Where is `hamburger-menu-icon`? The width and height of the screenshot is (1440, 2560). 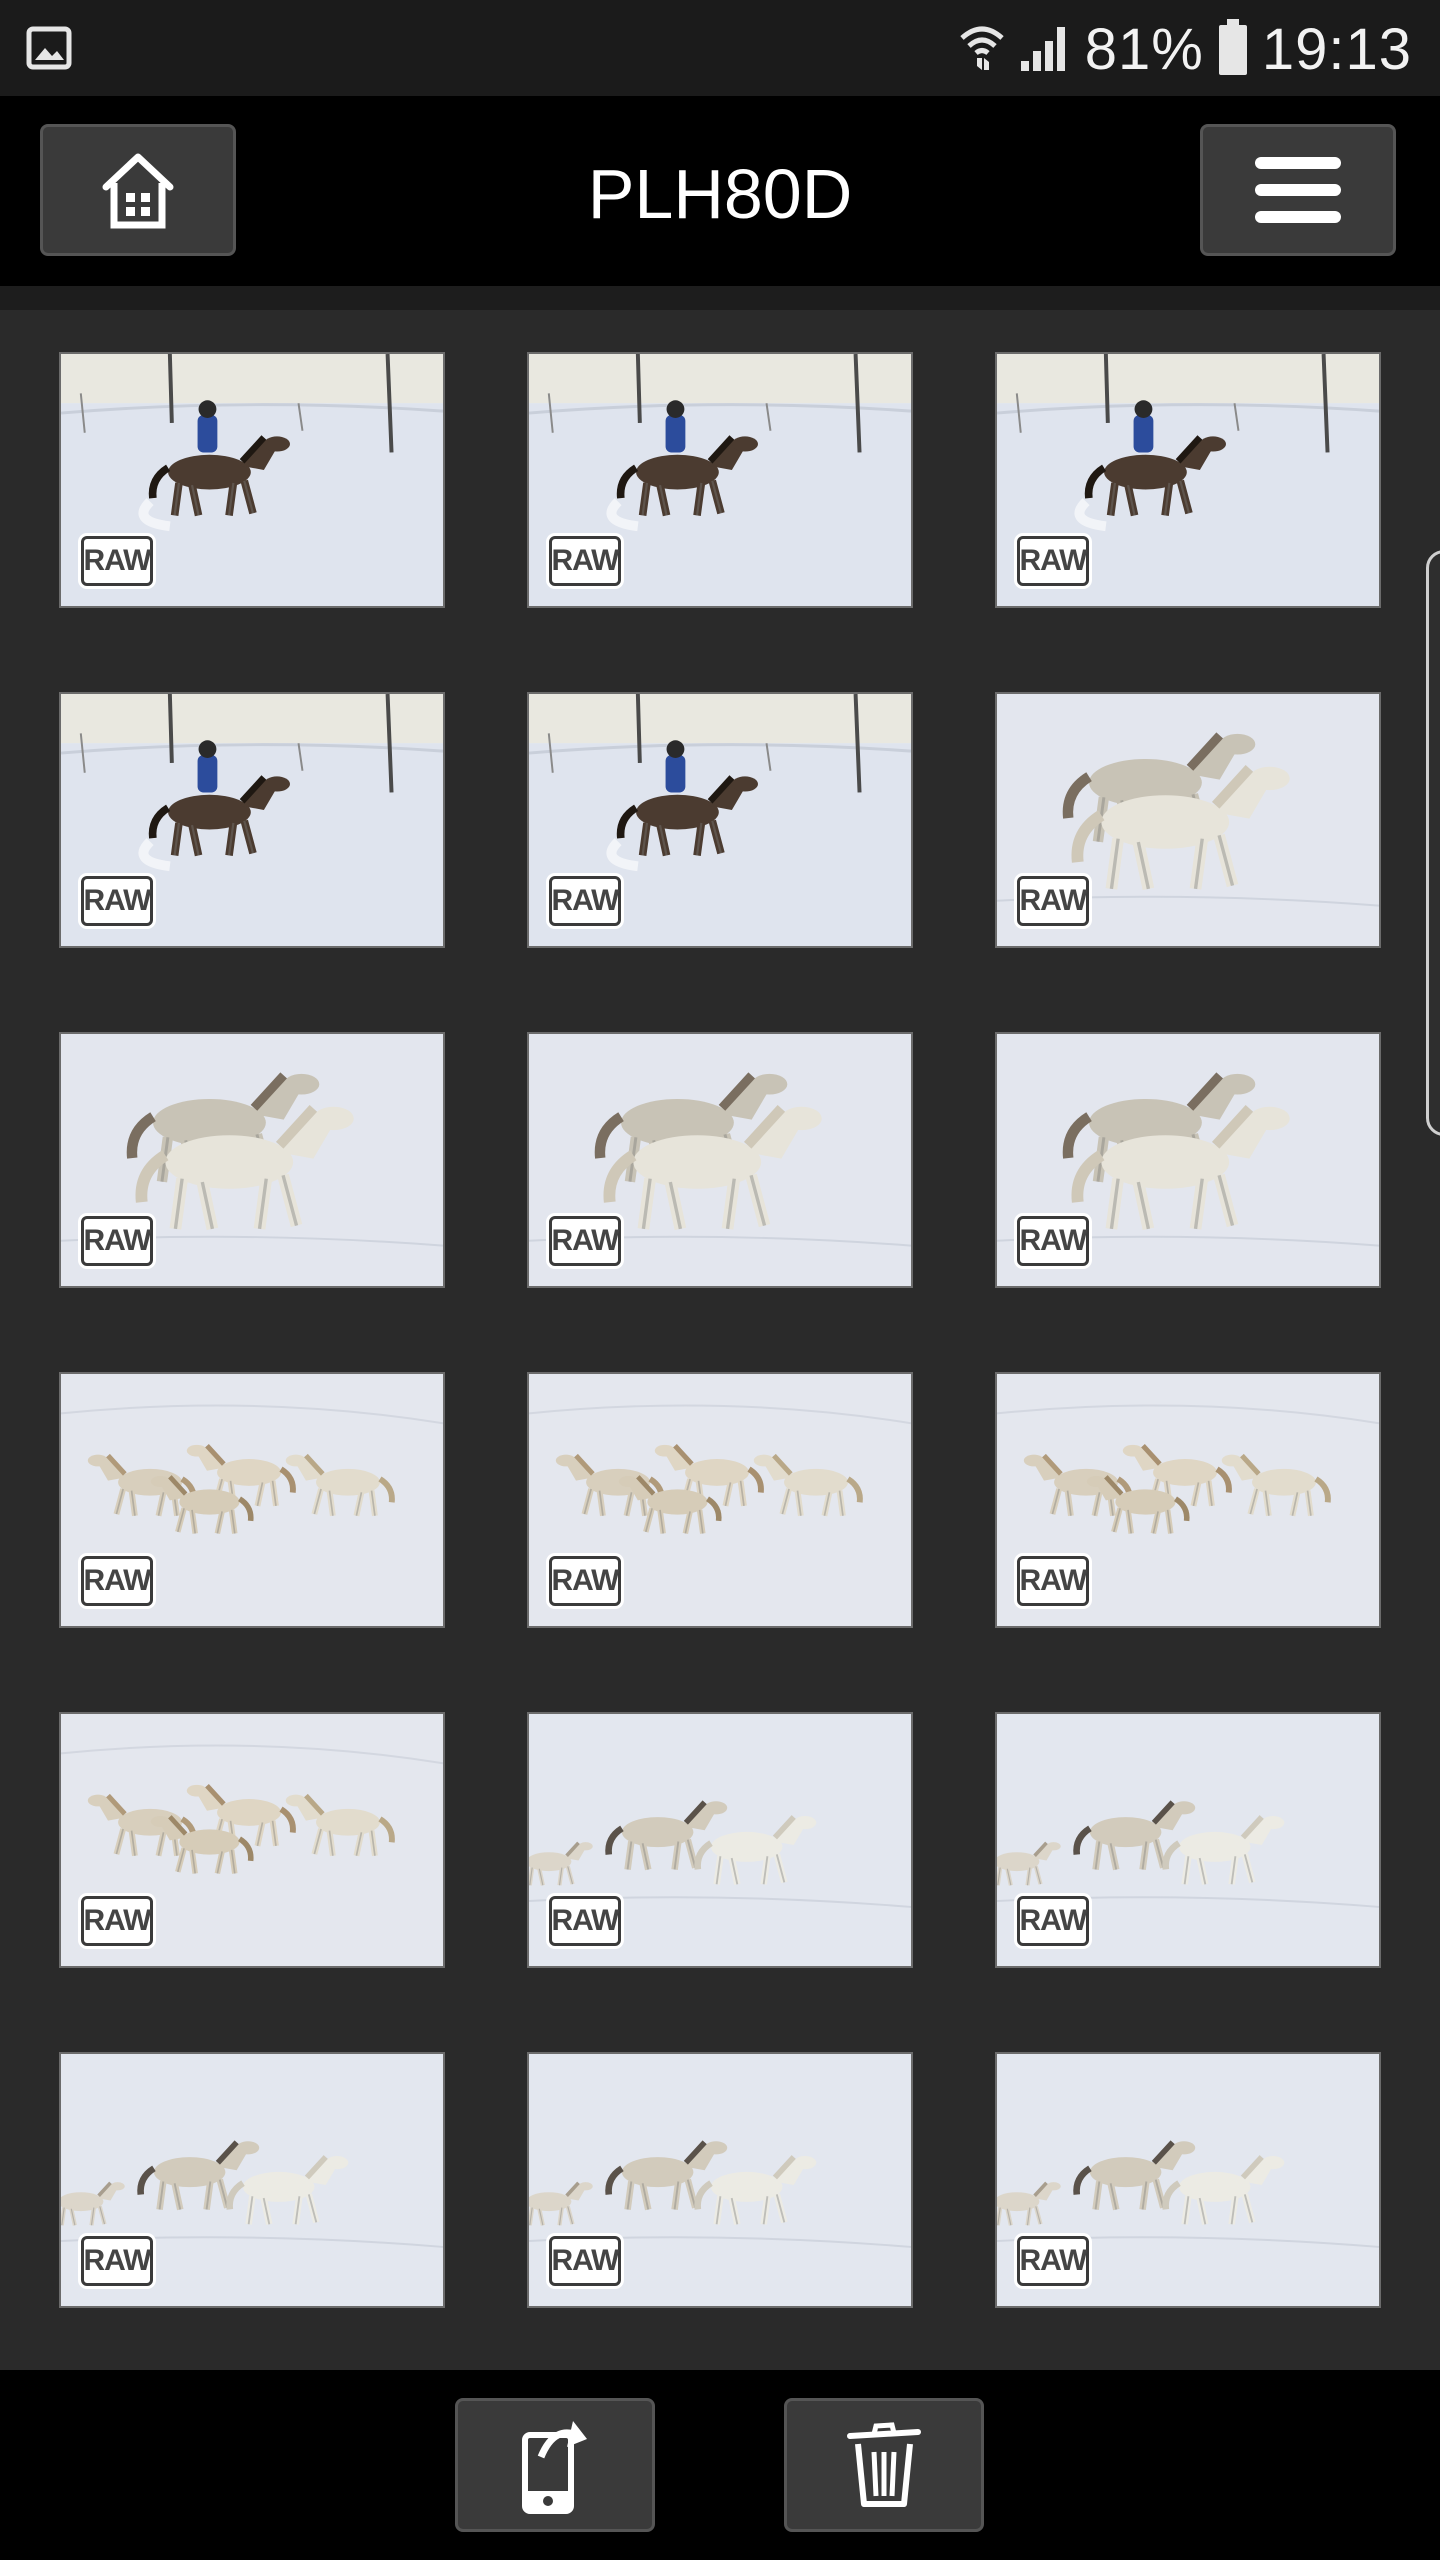 hamburger-menu-icon is located at coordinates (1298, 190).